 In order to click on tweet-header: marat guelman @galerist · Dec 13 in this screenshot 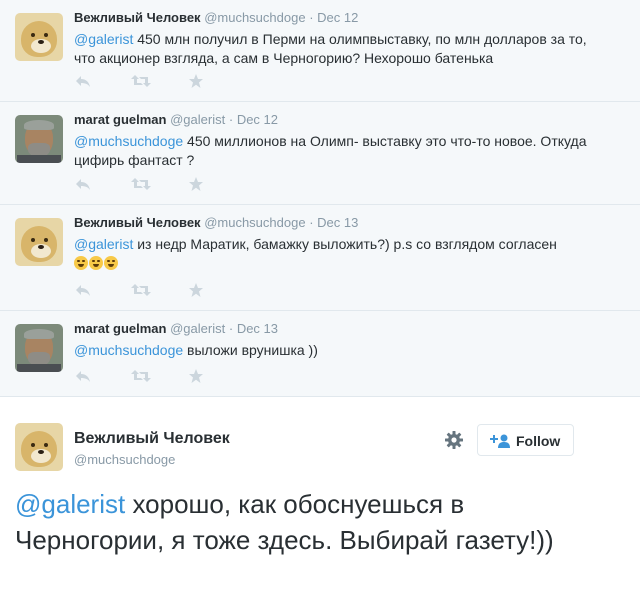, I will do `click(337, 329)`.